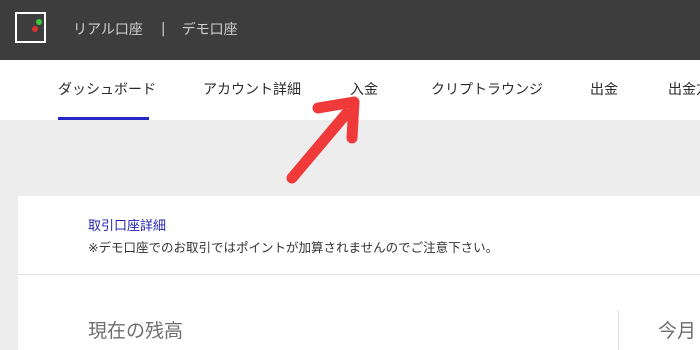 This screenshot has height=350, width=700. I want to click on real-account-link: リアル口座, so click(108, 29).